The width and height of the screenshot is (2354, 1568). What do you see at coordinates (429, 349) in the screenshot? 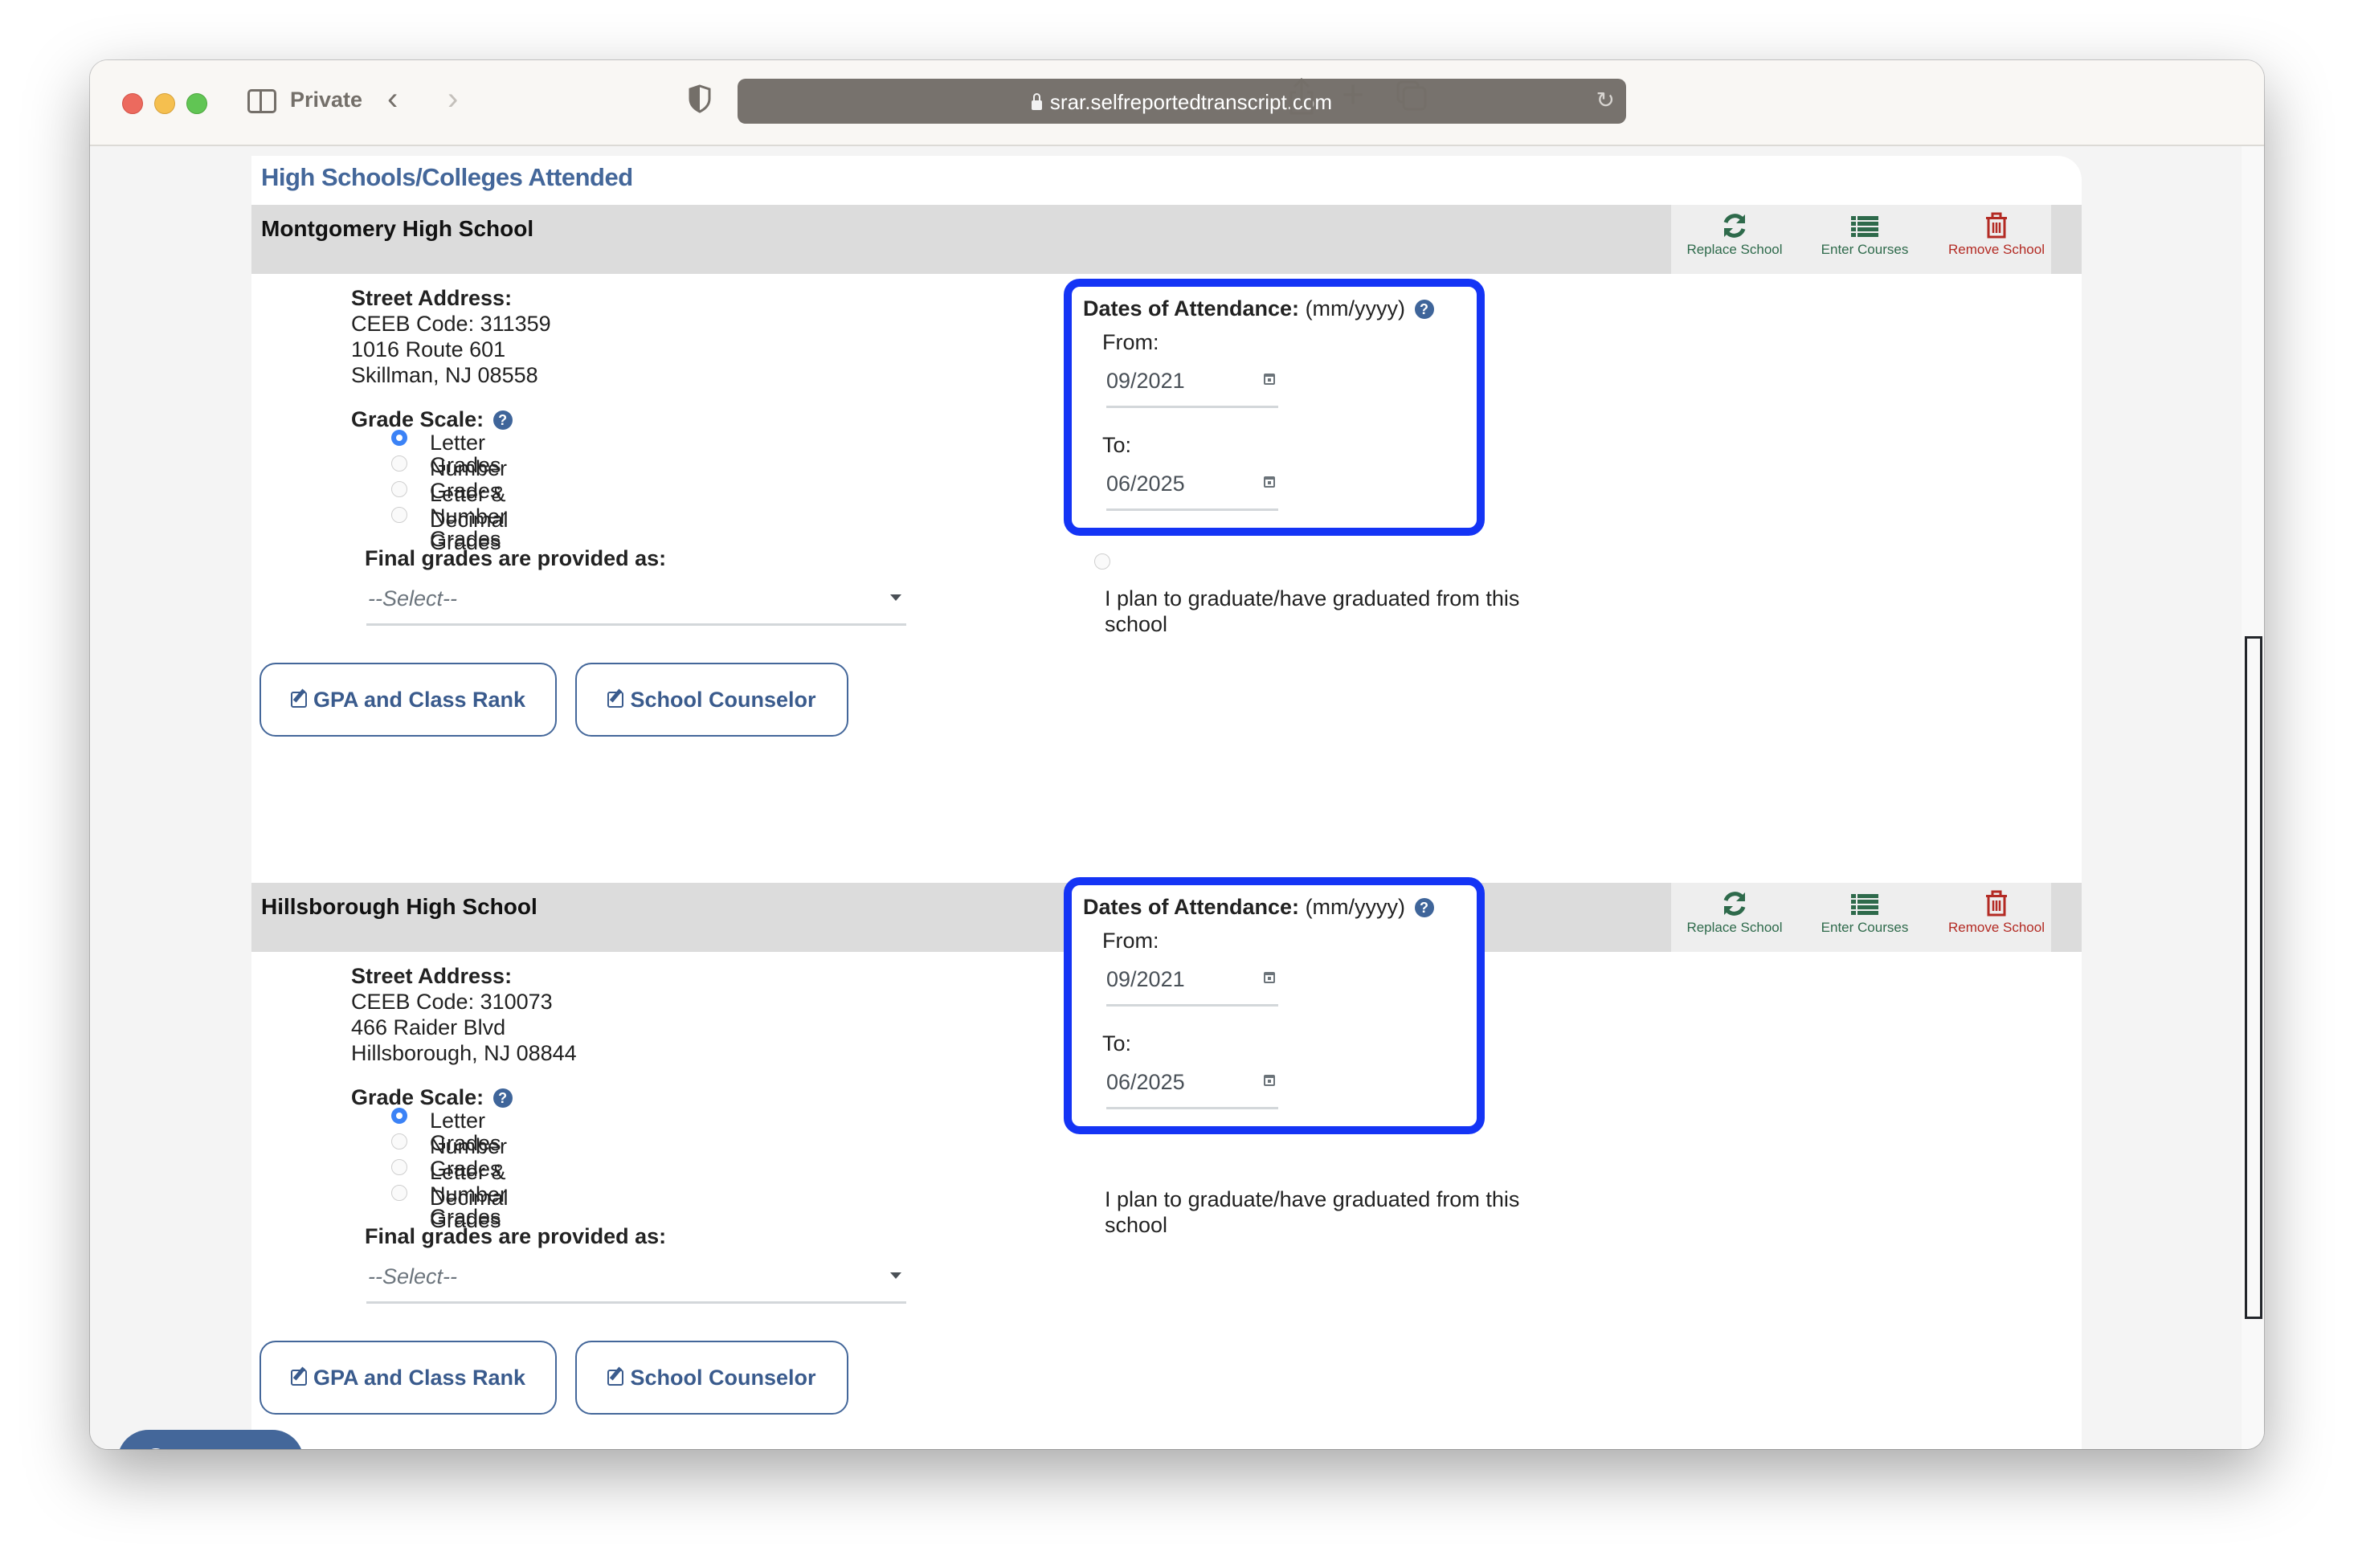
I see `street: 1016 Route 601` at bounding box center [429, 349].